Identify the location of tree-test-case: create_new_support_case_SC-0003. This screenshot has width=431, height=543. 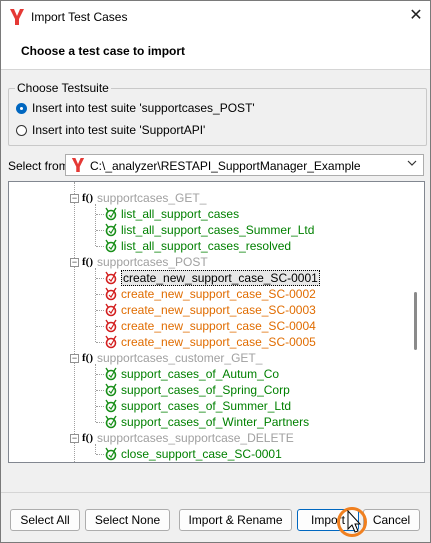
(210, 310).